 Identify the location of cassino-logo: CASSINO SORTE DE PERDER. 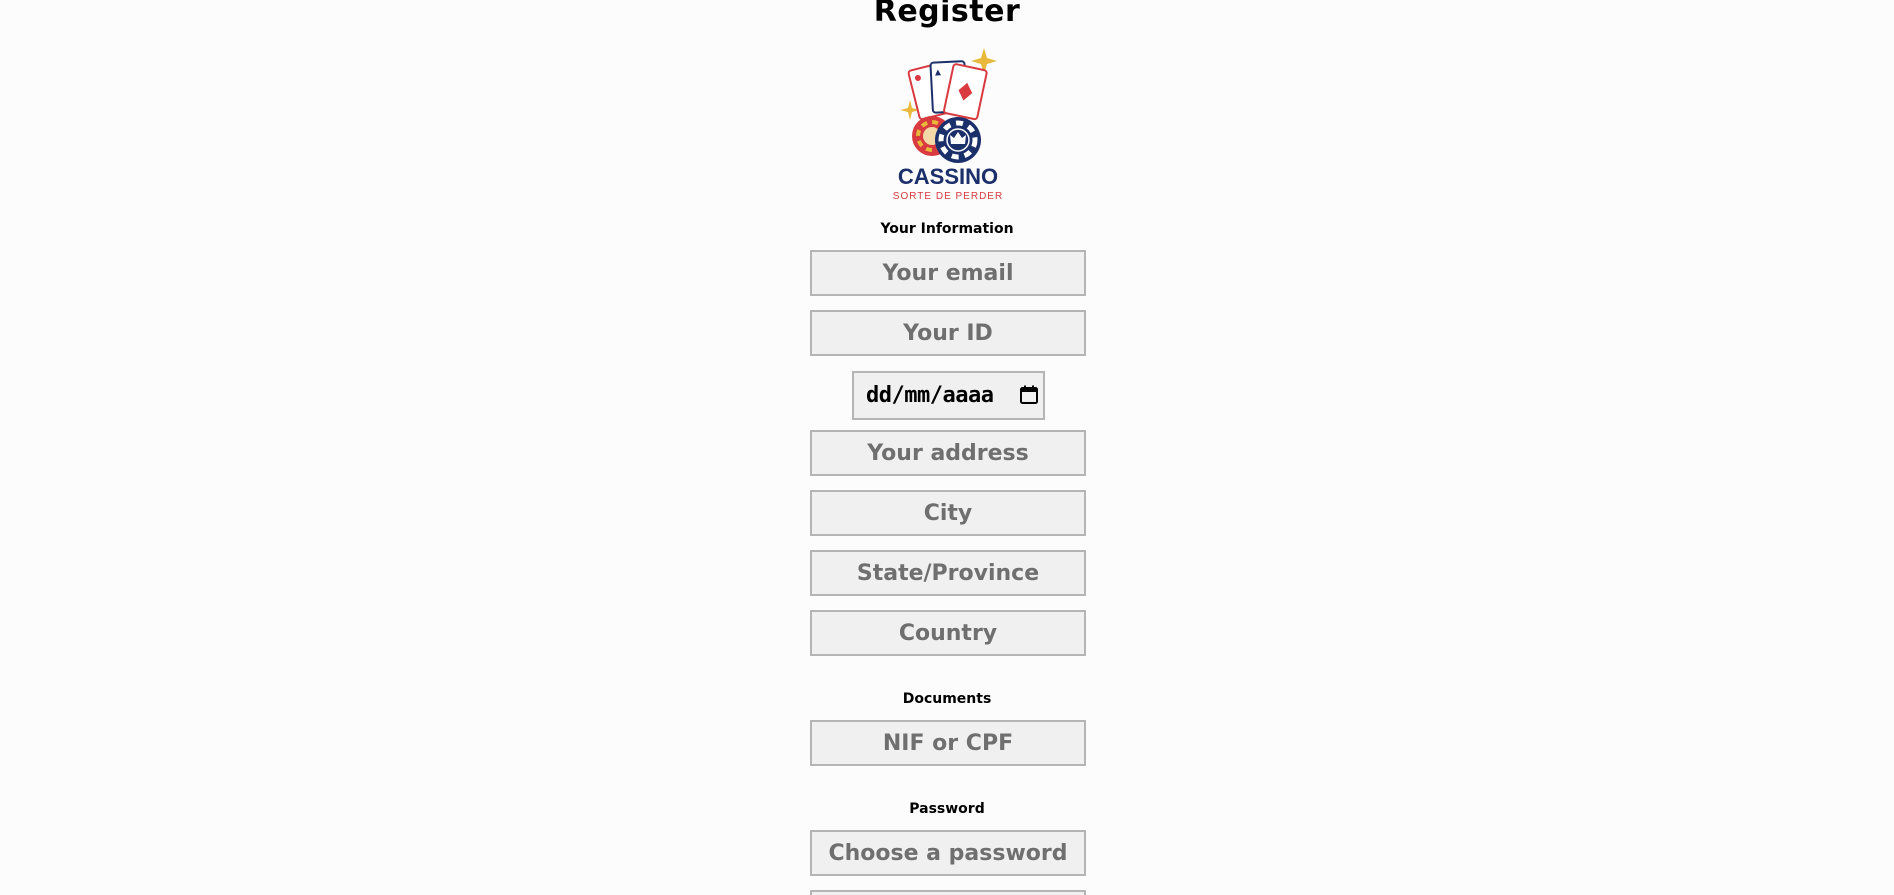
(948, 126).